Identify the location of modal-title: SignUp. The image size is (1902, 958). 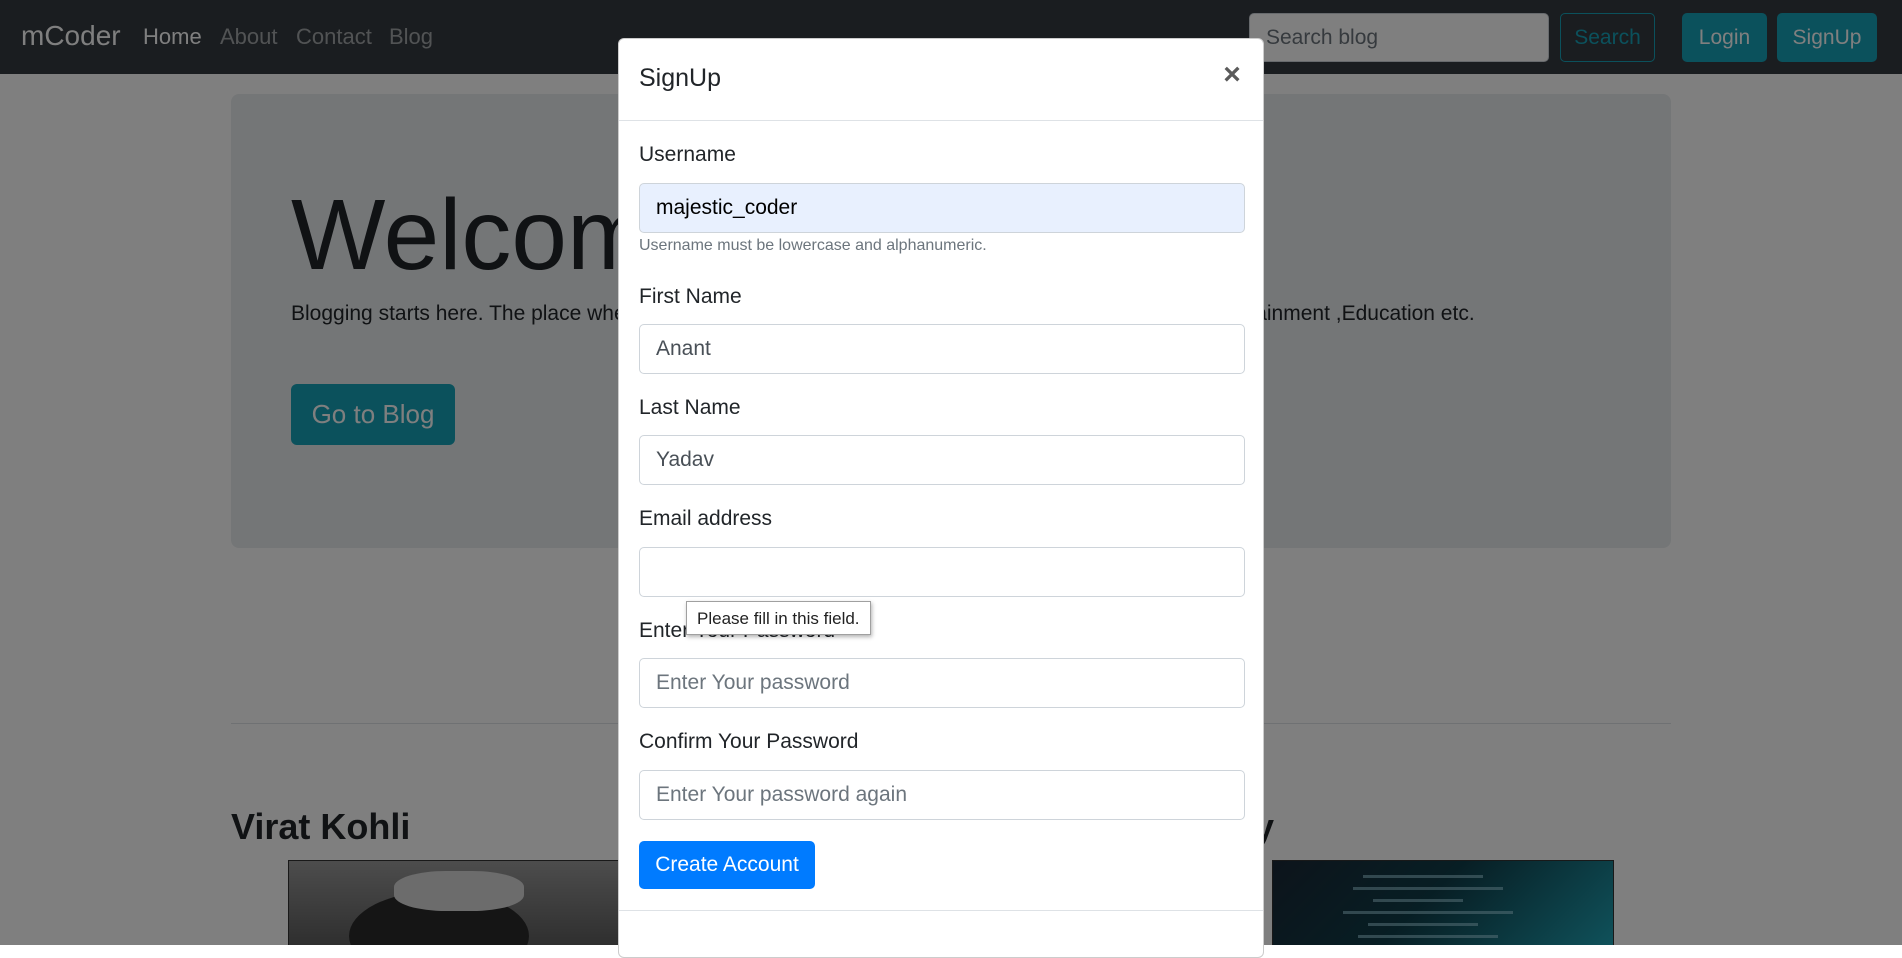
(680, 78).